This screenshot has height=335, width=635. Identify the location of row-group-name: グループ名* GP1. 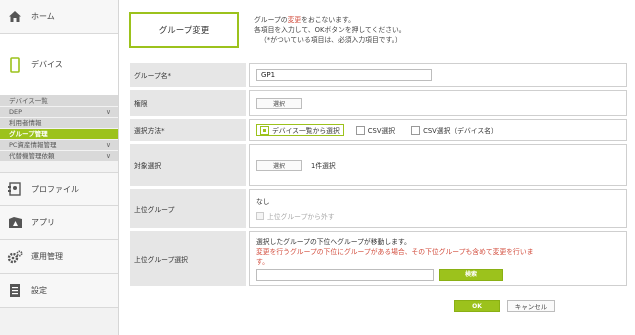
(378, 75).